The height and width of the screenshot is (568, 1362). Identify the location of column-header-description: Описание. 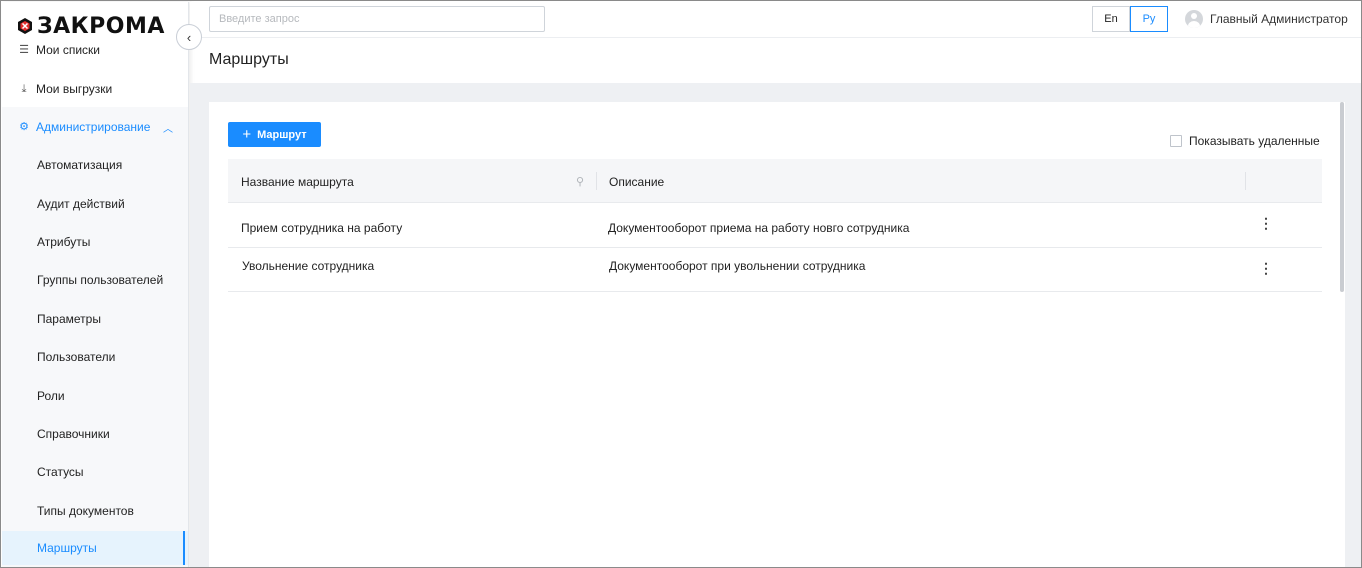
(636, 182).